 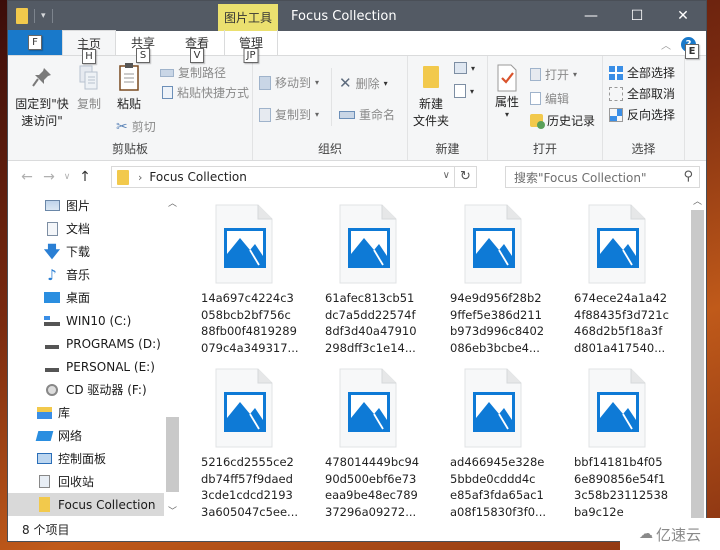 I want to click on scroll-down-arrow-icon: ﹀, so click(x=172, y=510).